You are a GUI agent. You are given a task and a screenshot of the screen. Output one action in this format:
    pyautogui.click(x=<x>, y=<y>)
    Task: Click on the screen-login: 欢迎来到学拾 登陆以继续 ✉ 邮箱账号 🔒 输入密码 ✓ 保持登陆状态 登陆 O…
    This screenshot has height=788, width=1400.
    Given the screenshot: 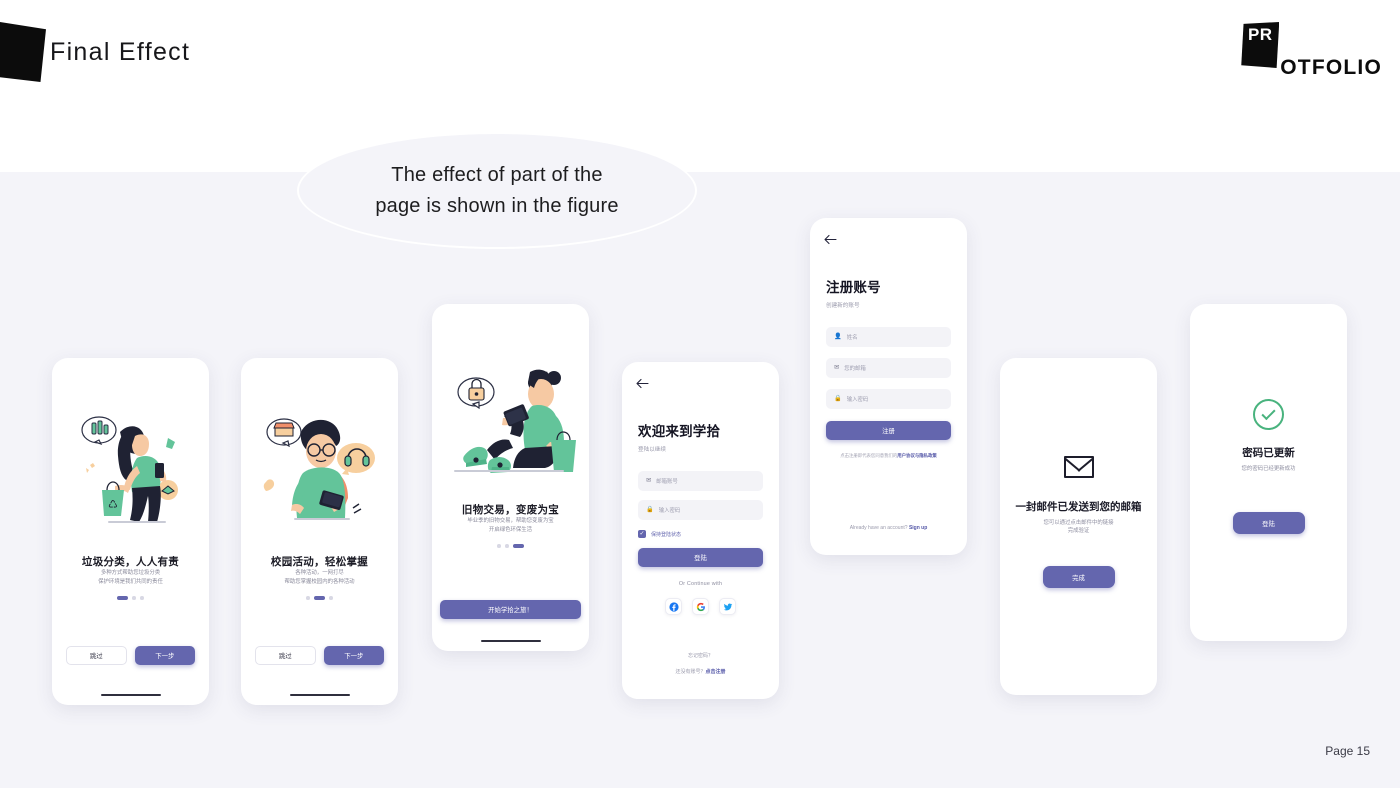 What is the action you would take?
    pyautogui.click(x=700, y=530)
    